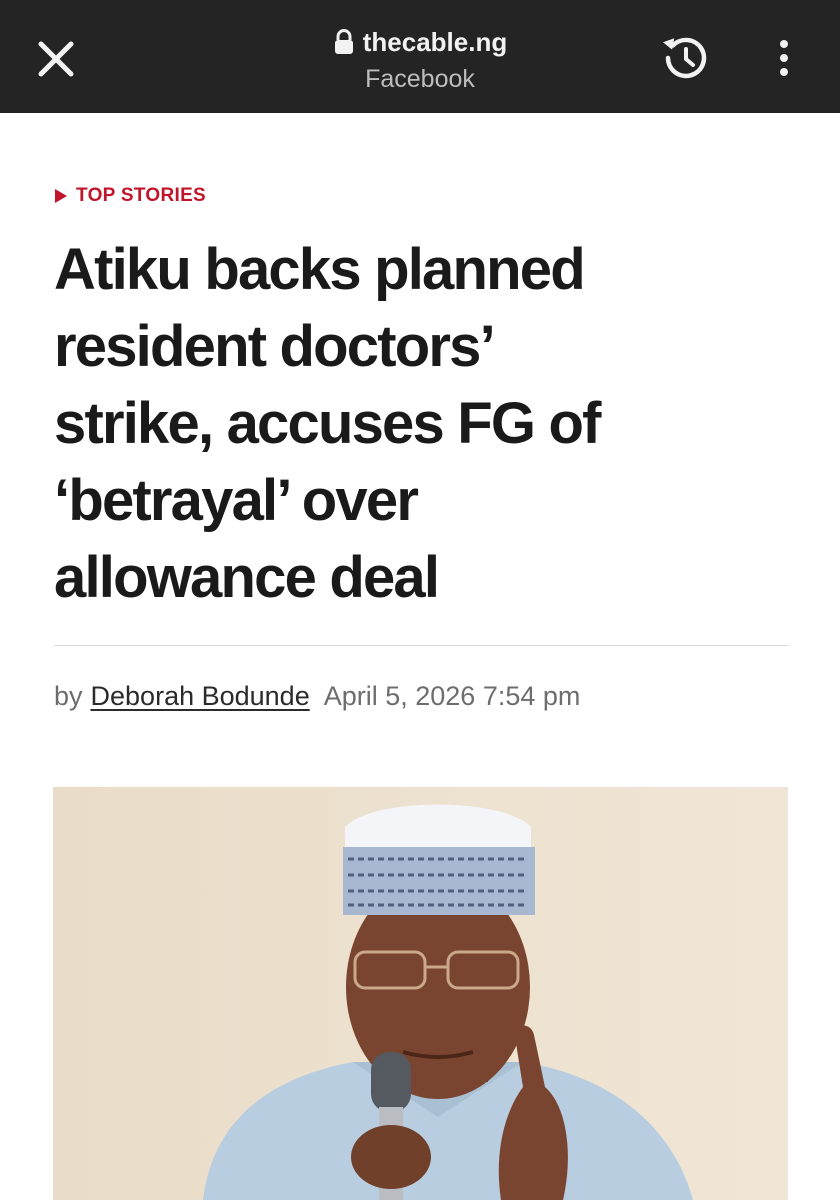 This screenshot has width=840, height=1200. What do you see at coordinates (247, 577) in the screenshot?
I see `headline-line: allowance deal` at bounding box center [247, 577].